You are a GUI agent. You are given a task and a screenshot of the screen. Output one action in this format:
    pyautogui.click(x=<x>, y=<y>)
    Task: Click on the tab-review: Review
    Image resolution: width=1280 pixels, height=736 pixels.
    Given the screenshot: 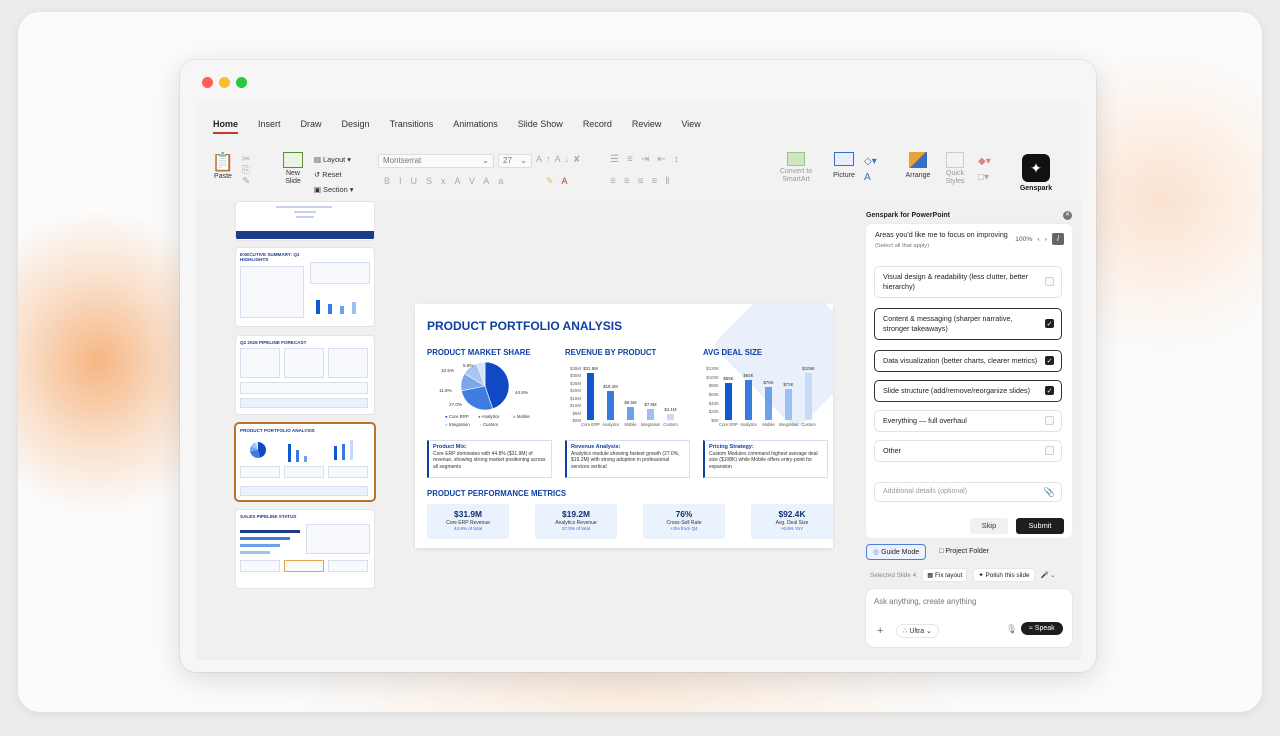 What is the action you would take?
    pyautogui.click(x=647, y=126)
    